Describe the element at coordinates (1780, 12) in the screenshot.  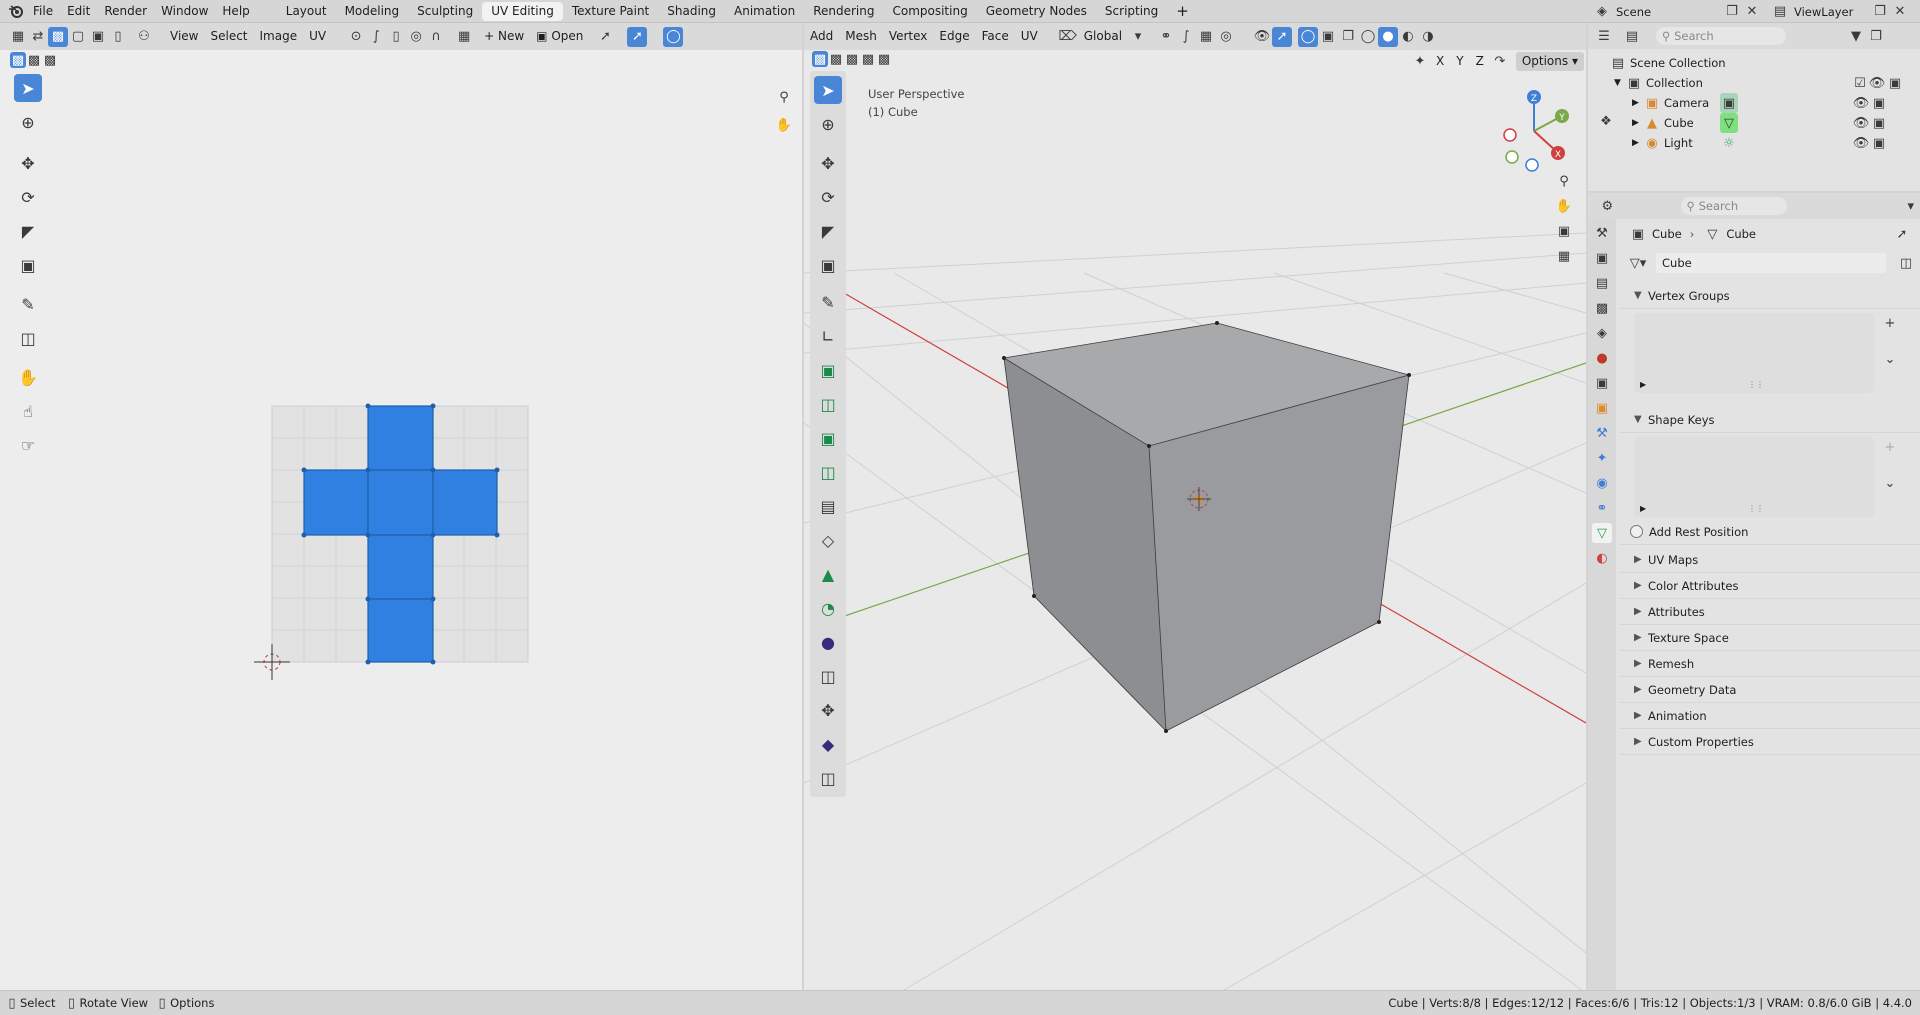
I see `view-layer-icon: ▤` at that location.